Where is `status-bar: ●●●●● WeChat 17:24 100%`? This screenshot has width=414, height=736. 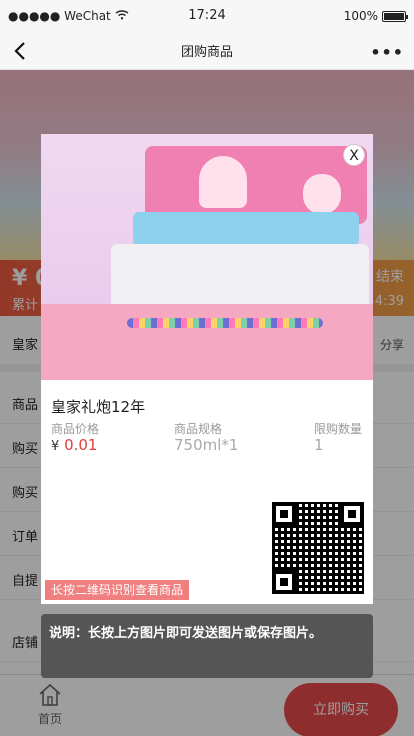
status-bar: ●●●●● WeChat 17:24 100% is located at coordinates (207, 16).